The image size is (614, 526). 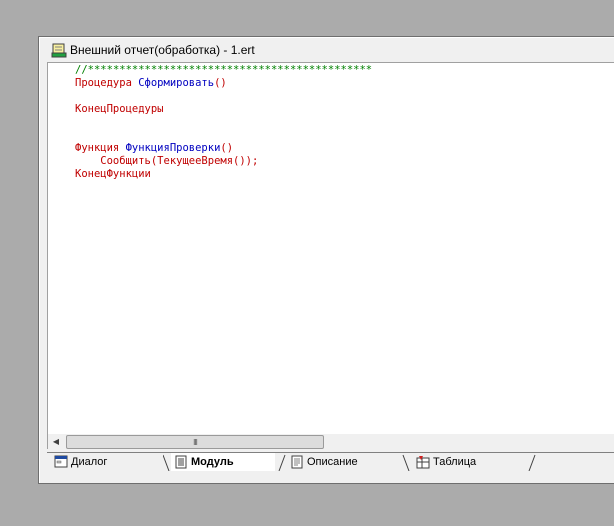 I want to click on code-token: Функция, so click(x=100, y=148).